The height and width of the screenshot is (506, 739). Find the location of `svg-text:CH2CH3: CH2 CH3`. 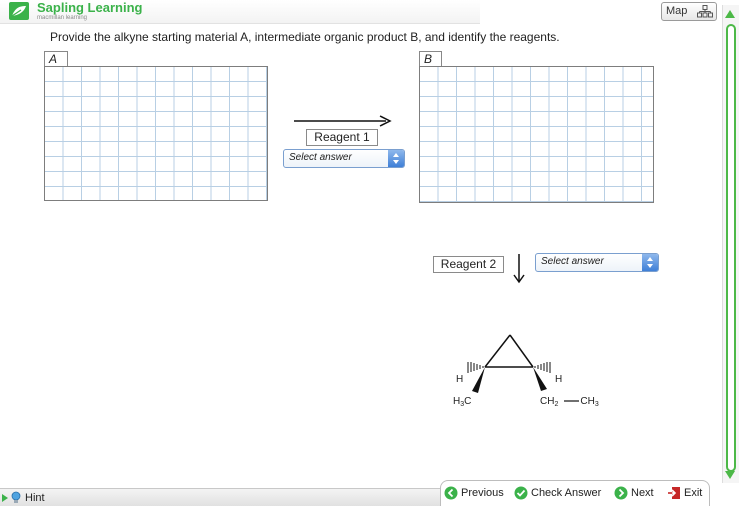

svg-text:CH2CH3: CH2 CH3 is located at coordinates (569, 402).